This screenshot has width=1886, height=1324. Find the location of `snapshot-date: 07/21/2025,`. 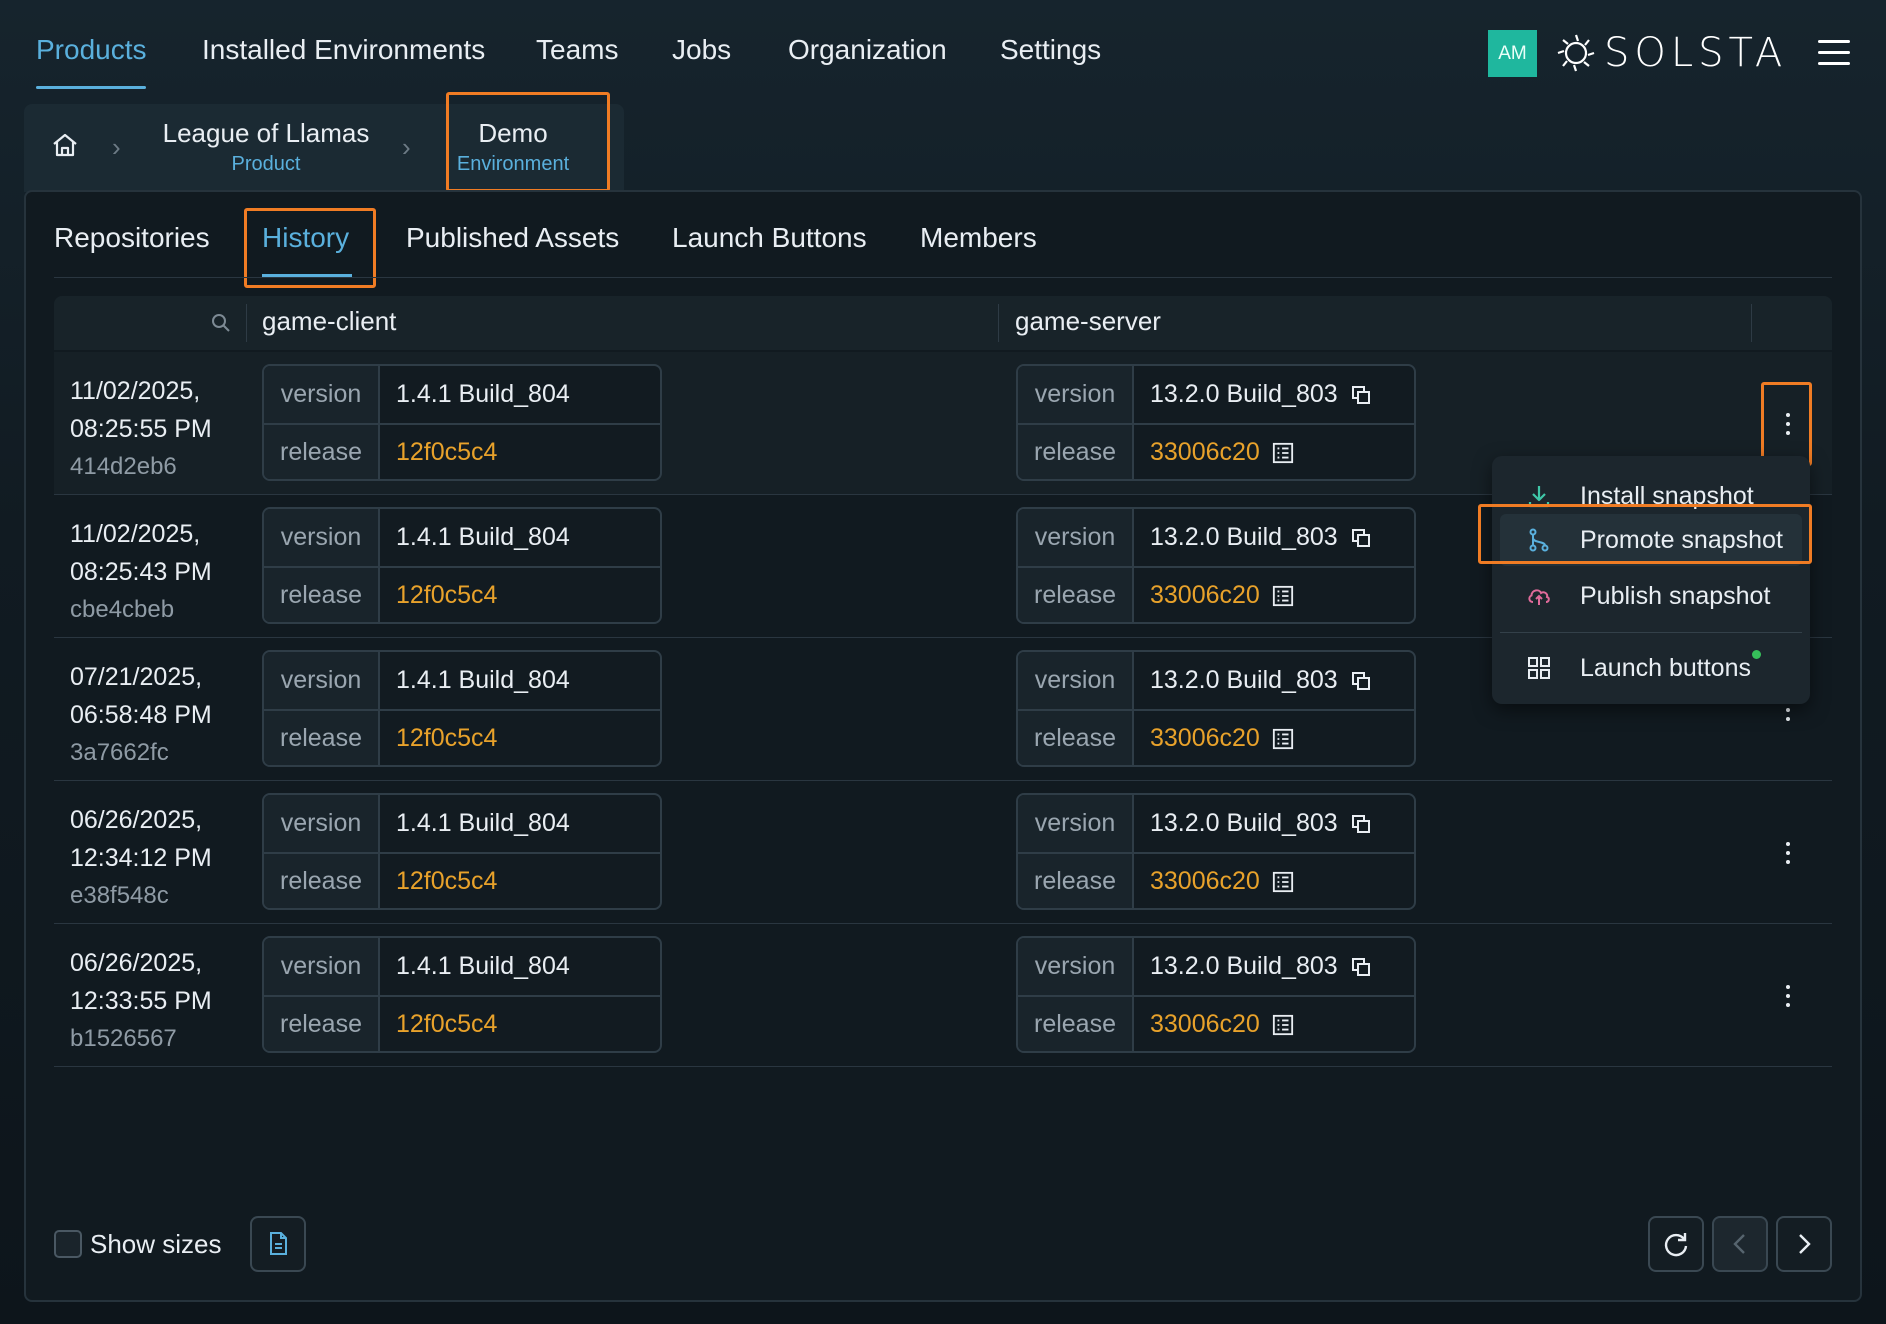

snapshot-date: 07/21/2025, is located at coordinates (136, 677).